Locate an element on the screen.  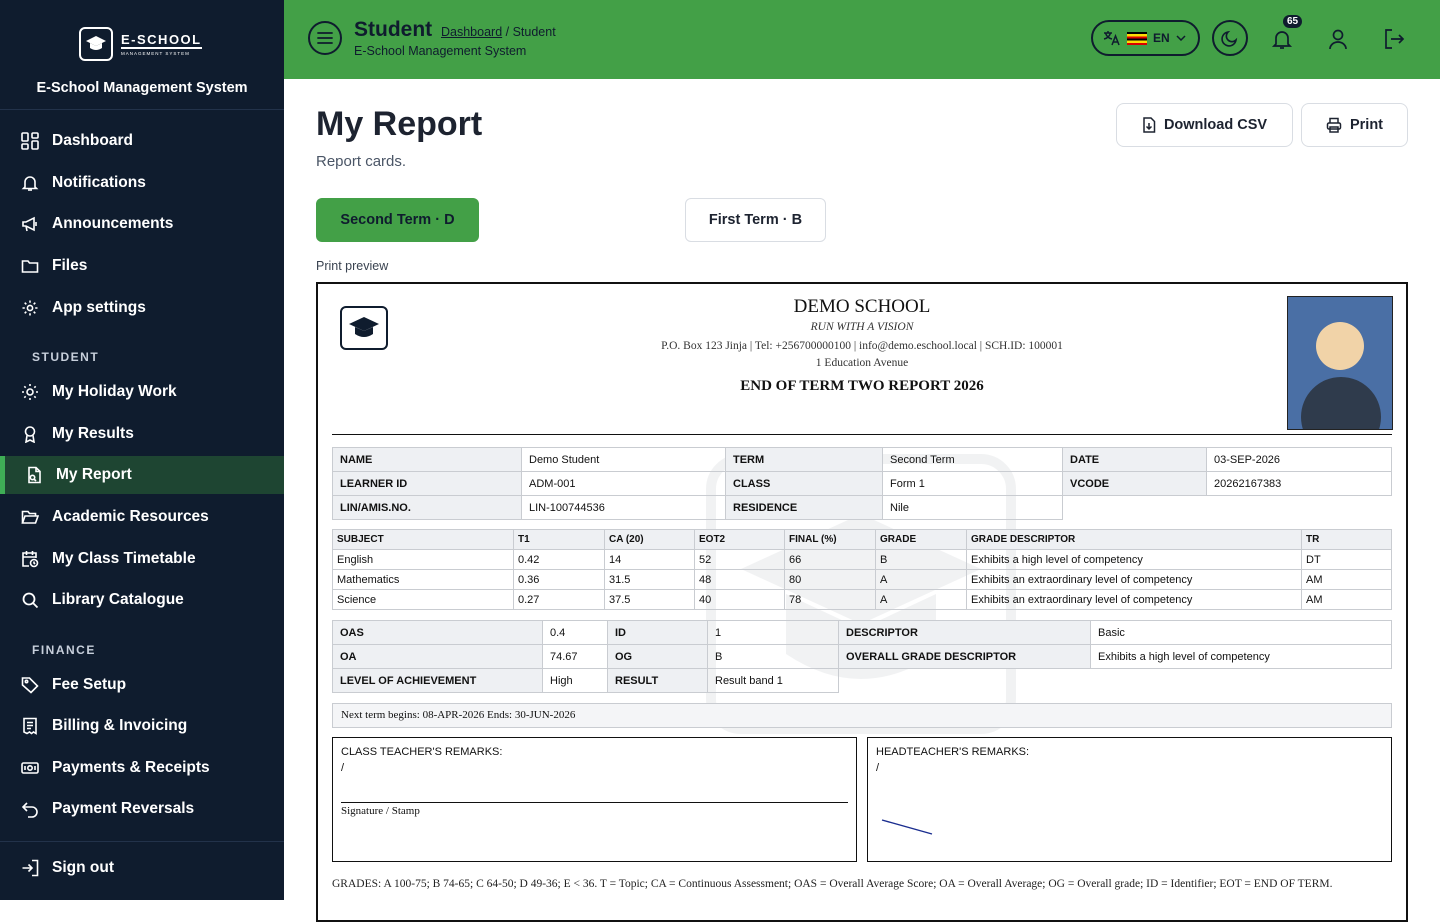
logout-button is located at coordinates (1394, 39).